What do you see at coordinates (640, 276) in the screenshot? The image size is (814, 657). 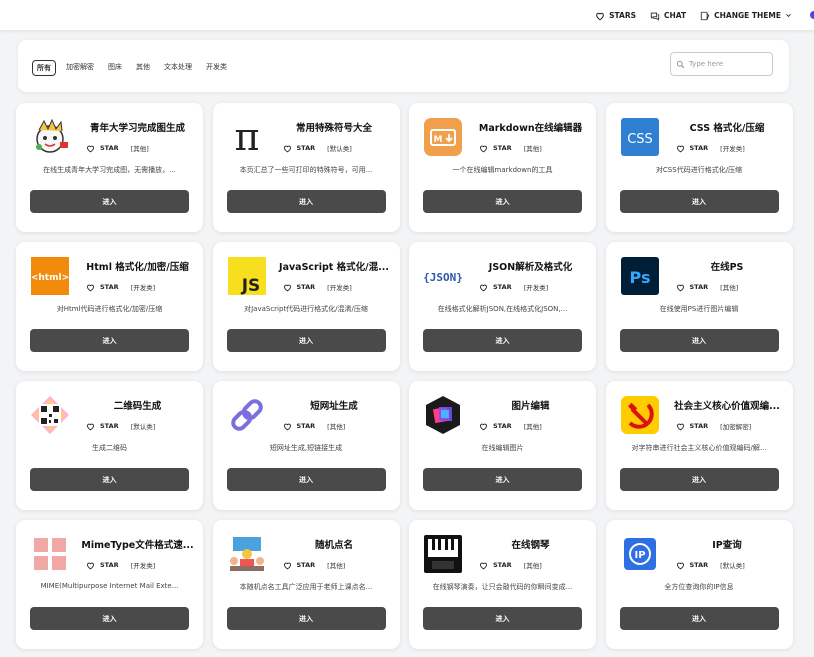 I see `ps-icon: Ps` at bounding box center [640, 276].